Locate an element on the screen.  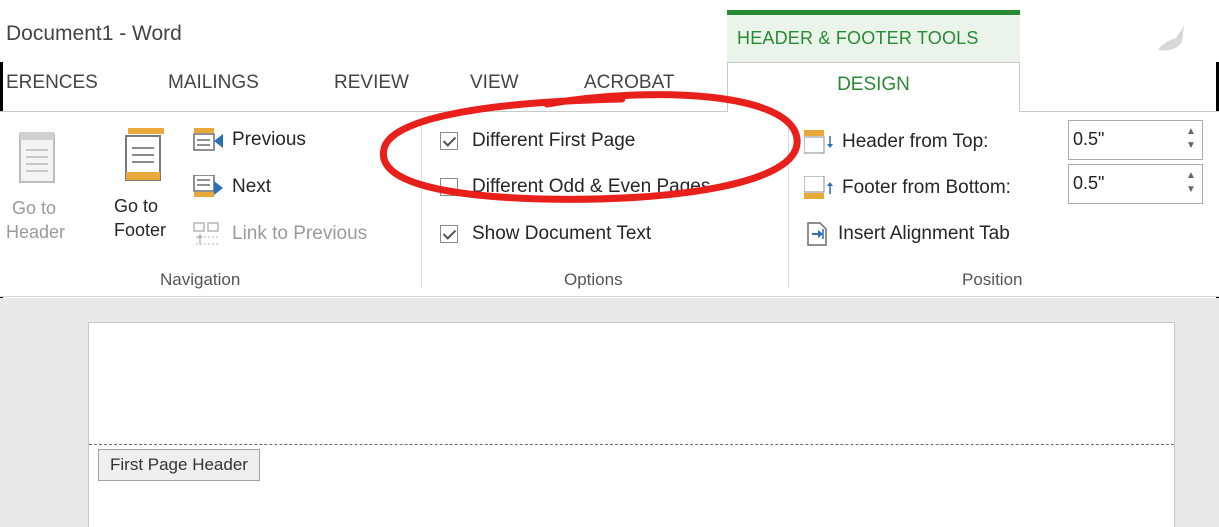
tab-references: ERENCES is located at coordinates (52, 83).